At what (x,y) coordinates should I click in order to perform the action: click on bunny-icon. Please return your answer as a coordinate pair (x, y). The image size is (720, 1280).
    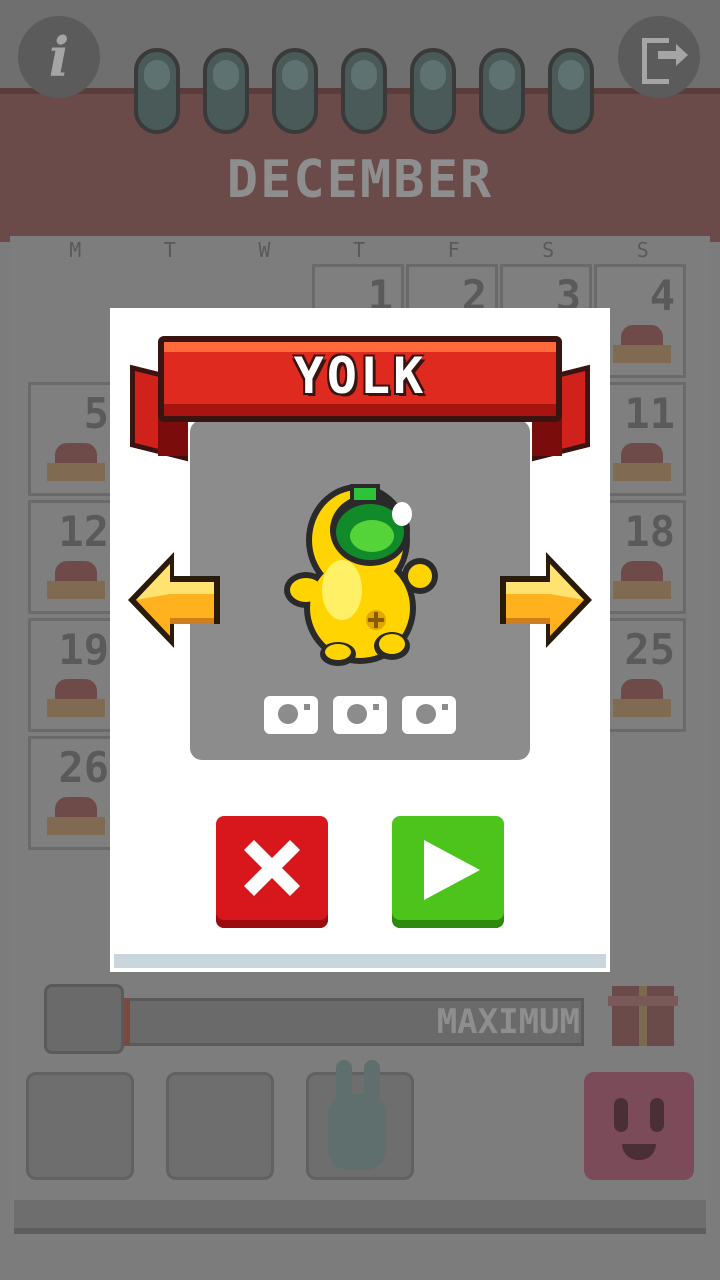
    Looking at the image, I should click on (358, 1115).